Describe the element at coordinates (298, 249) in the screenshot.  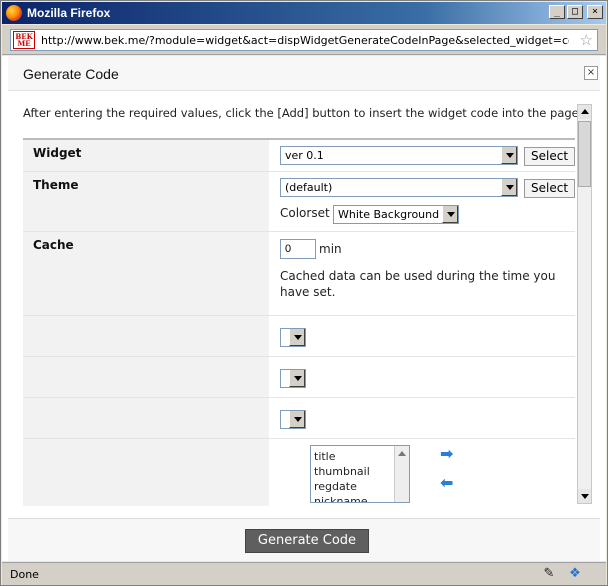
I see `cache-input` at that location.